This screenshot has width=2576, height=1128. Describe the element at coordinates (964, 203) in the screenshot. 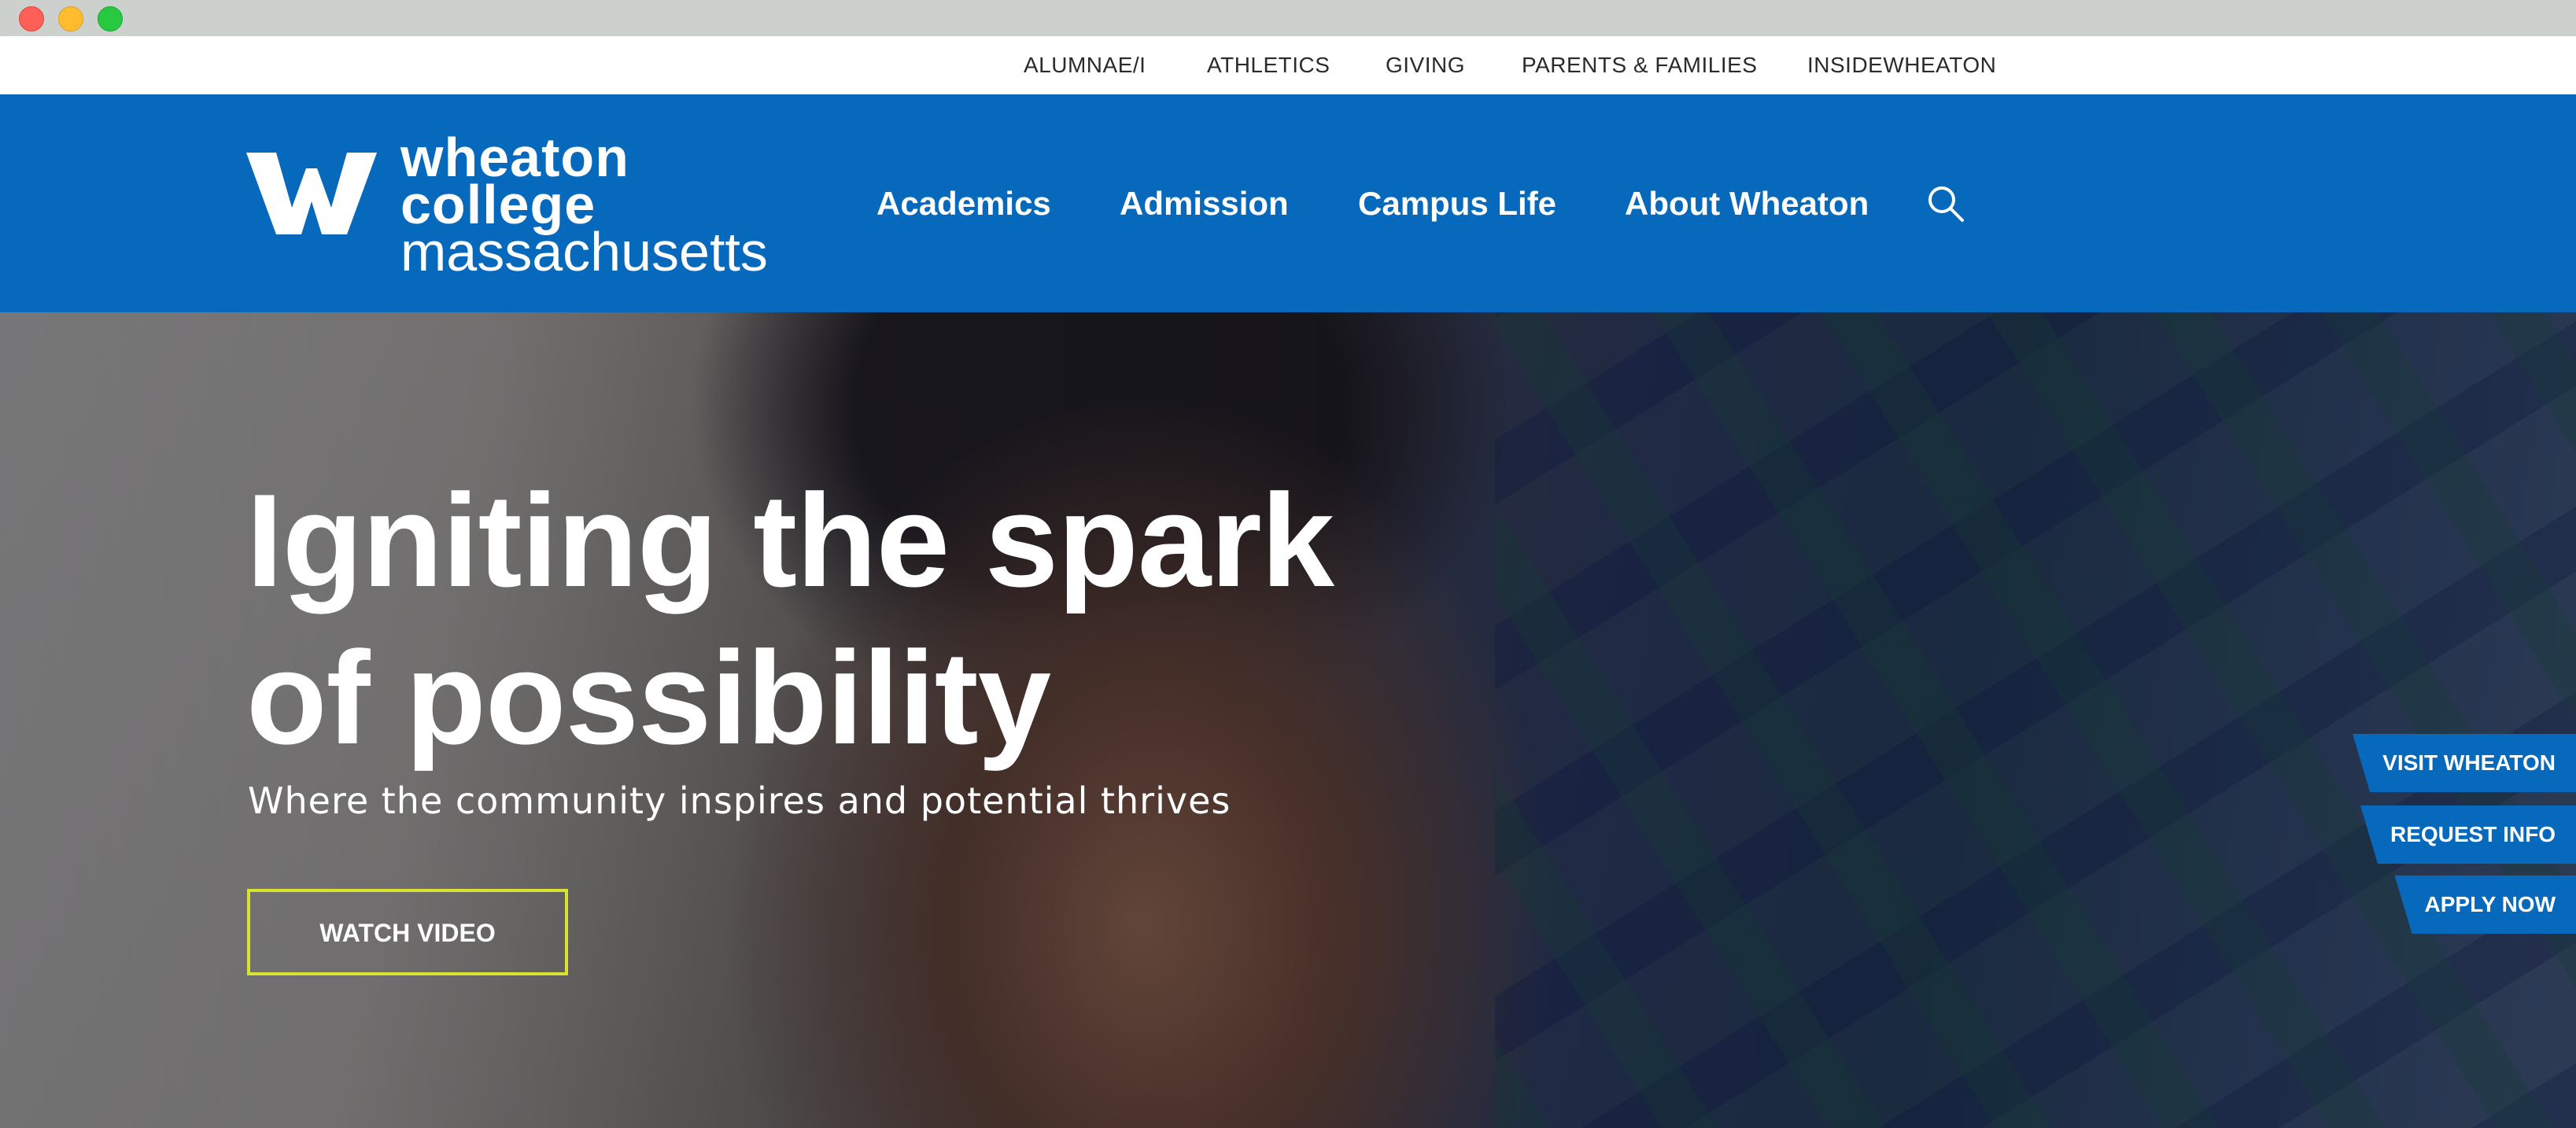

I see `nav-academics: Academics` at that location.